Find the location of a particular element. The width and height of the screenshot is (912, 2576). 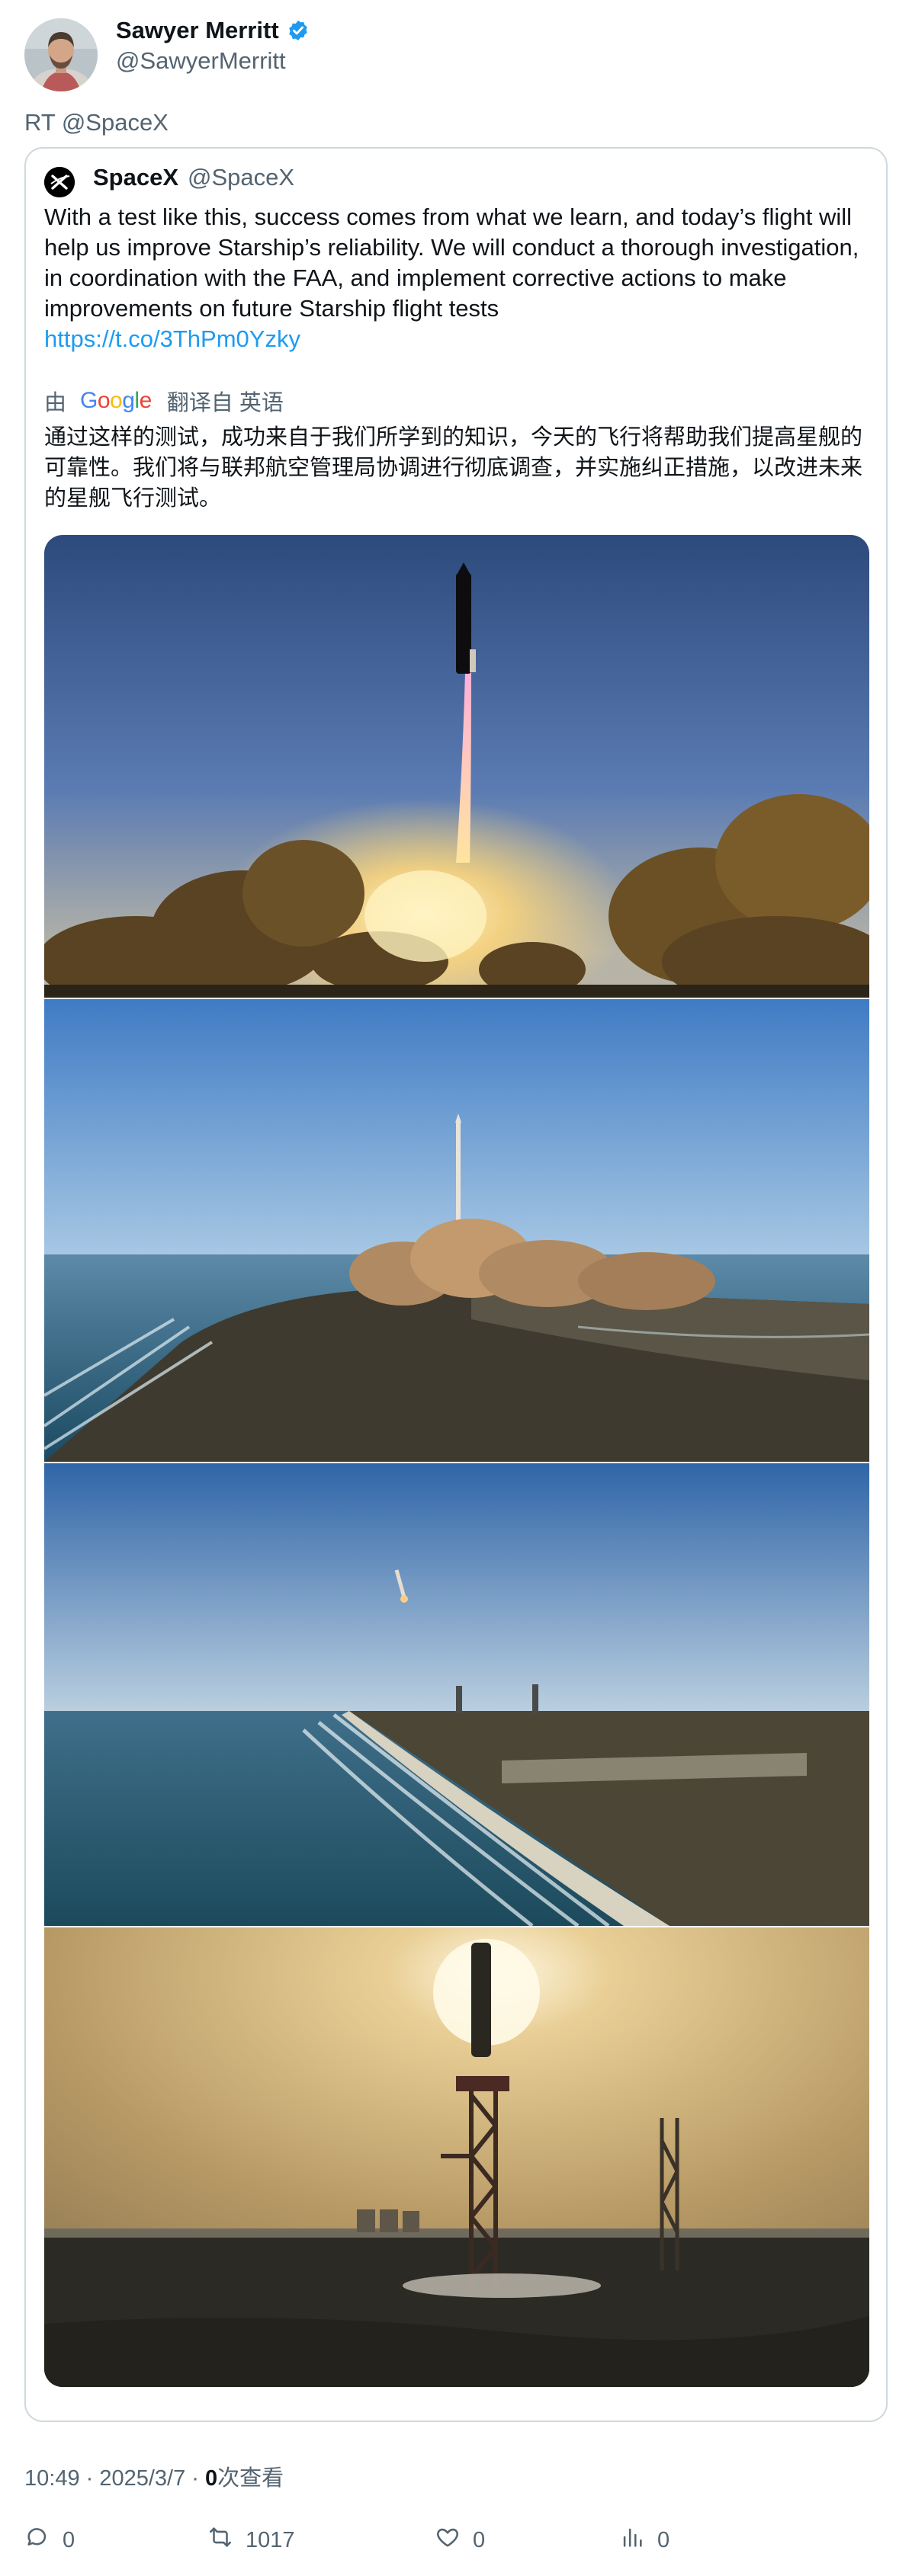

reply-button: 0 is located at coordinates (49, 2540).